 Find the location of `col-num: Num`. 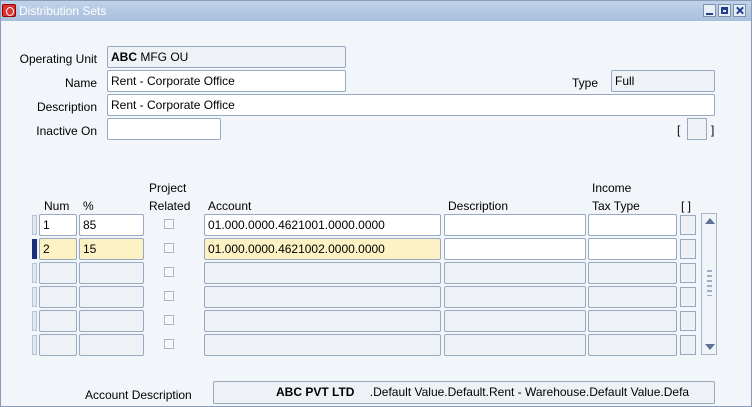

col-num: Num is located at coordinates (57, 206).